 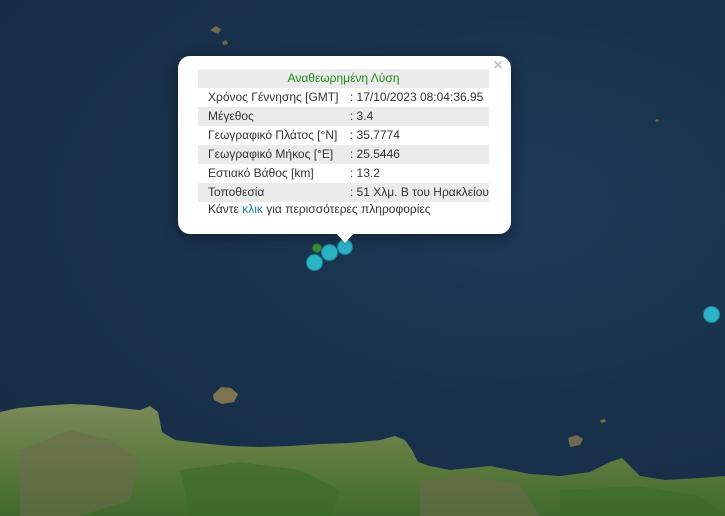 I want to click on detail-label: Μέγεθος, so click(x=272, y=116).